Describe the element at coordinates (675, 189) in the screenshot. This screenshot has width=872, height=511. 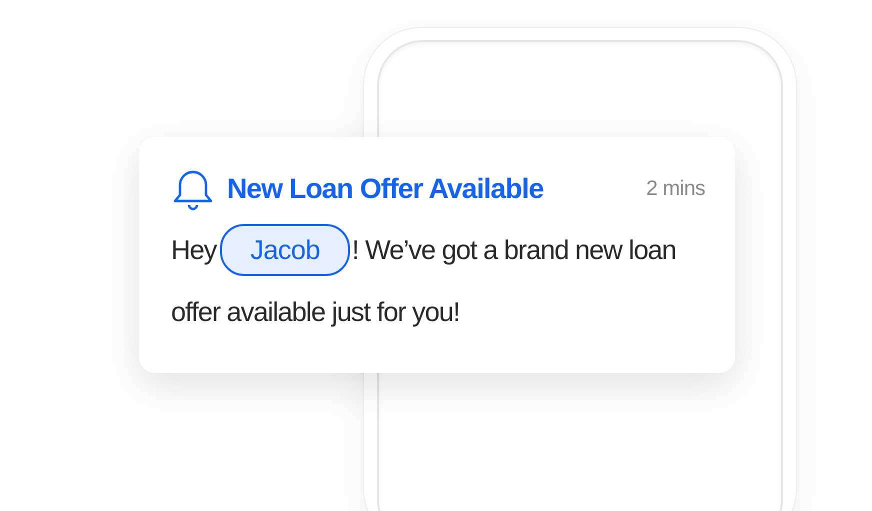
I see `notification-time: 2 mins` at that location.